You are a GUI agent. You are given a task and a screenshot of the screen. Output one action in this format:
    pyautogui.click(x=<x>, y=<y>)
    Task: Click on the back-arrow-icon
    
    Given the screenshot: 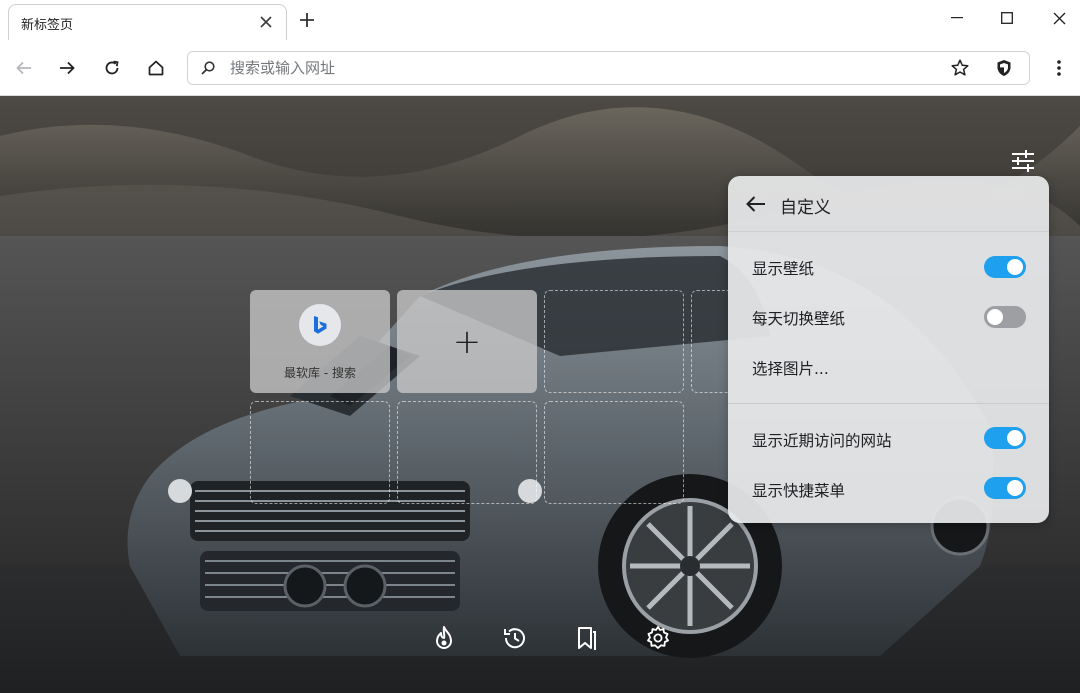 What is the action you would take?
    pyautogui.click(x=756, y=204)
    